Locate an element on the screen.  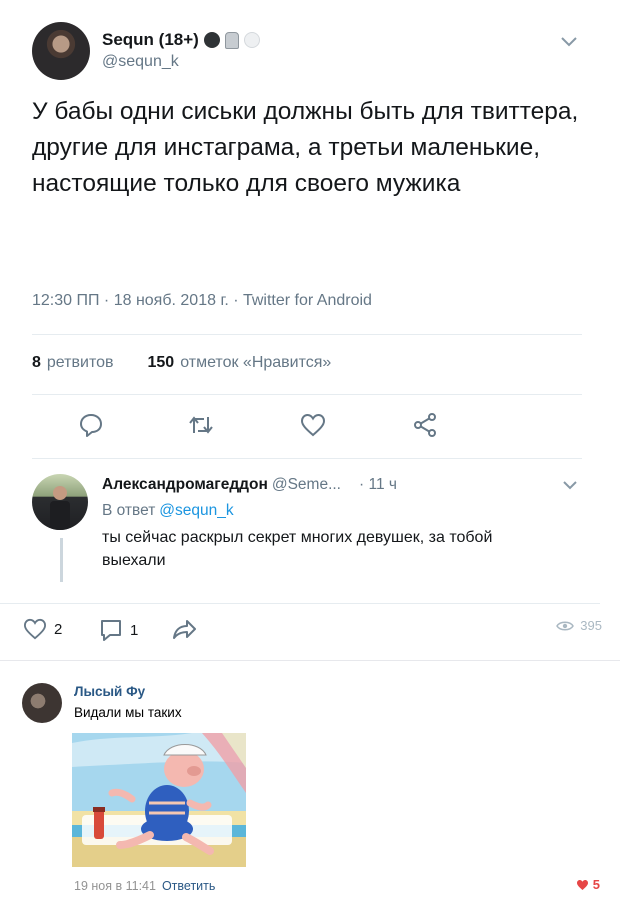
new-moon-icon is located at coordinates (211, 40).